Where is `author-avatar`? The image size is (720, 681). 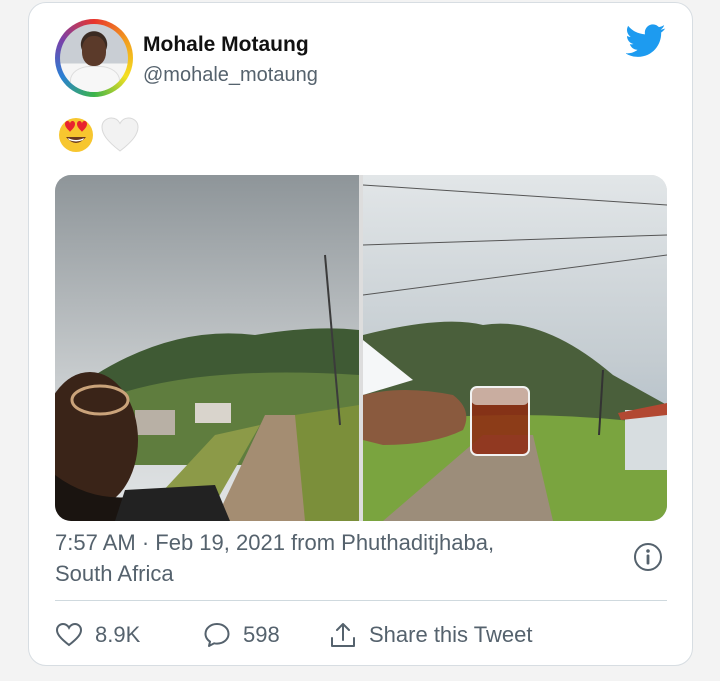
author-avatar is located at coordinates (94, 58).